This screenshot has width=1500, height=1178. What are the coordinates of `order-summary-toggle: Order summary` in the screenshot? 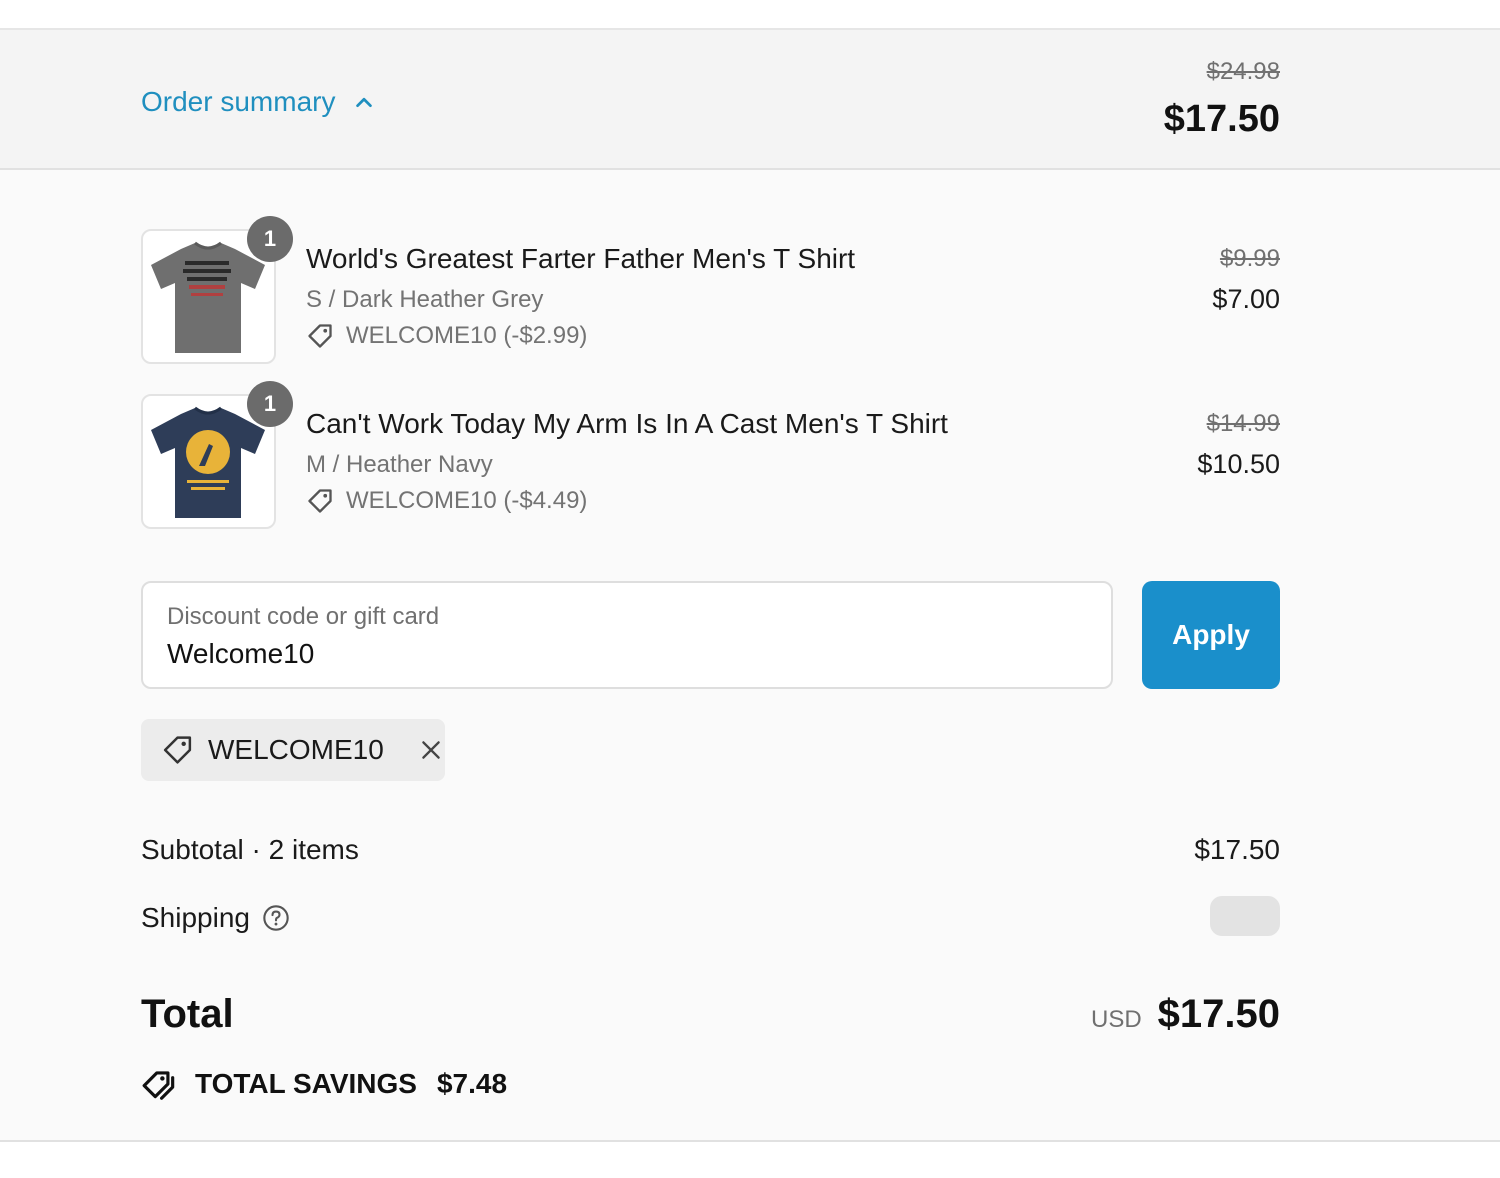 It's located at (258, 102).